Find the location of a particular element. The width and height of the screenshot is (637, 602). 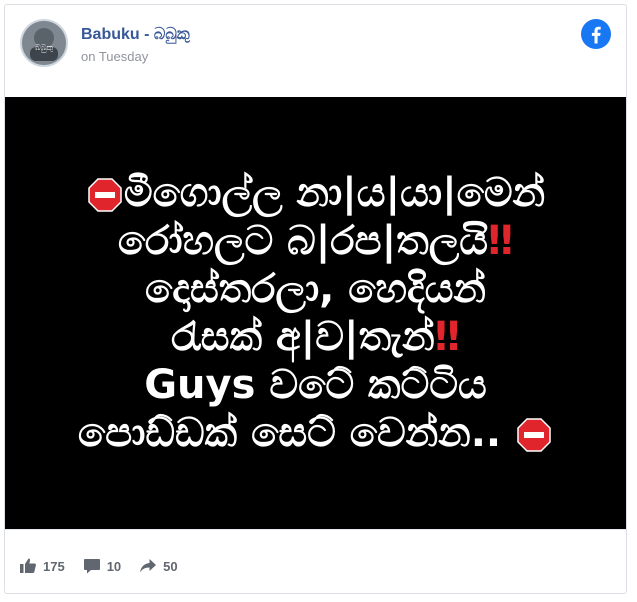

thumbs-up-icon is located at coordinates (28, 565).